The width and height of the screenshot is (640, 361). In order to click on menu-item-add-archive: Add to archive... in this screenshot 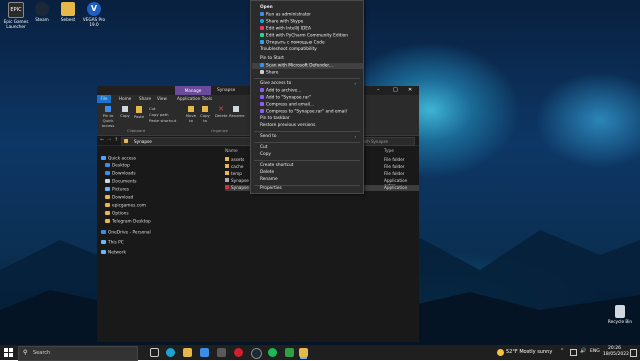, I will do `click(280, 91)`.